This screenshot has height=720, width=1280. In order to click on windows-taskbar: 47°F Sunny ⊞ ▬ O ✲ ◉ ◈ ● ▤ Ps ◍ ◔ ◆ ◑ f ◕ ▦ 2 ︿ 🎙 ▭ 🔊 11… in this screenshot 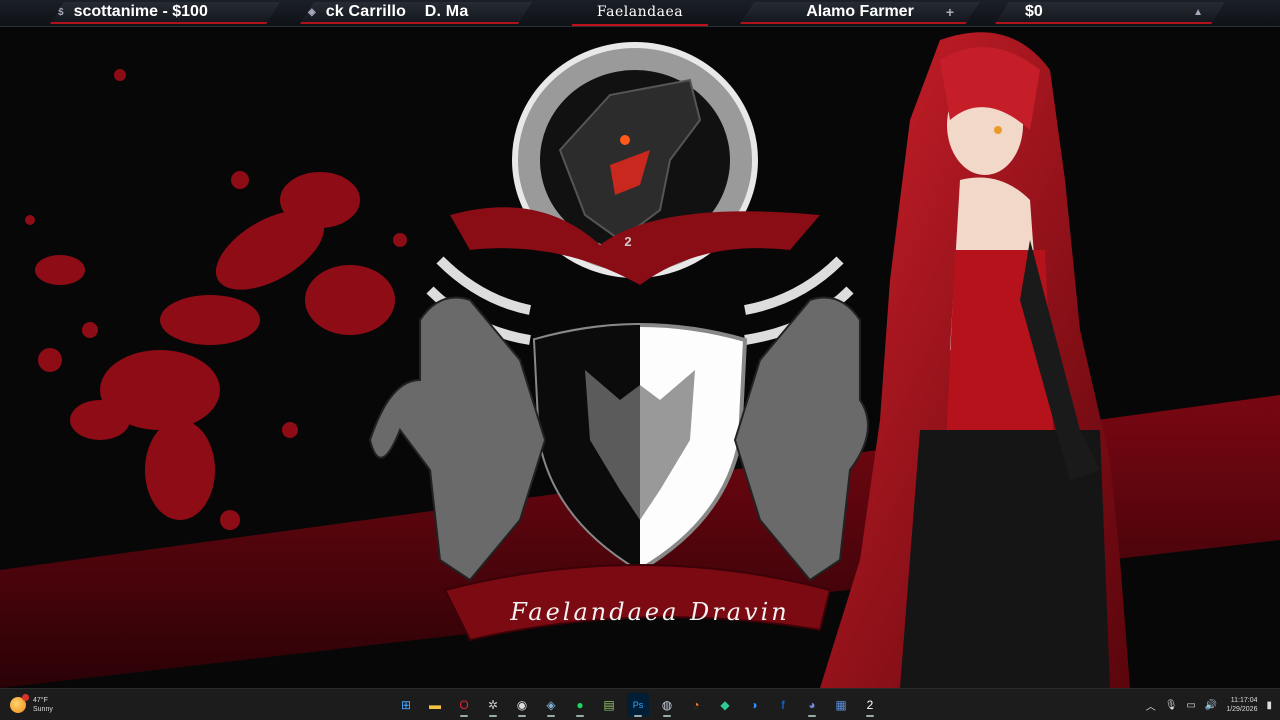, I will do `click(640, 704)`.